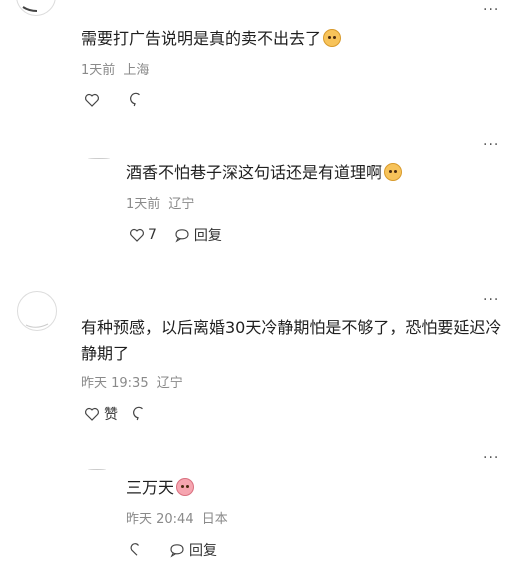  What do you see at coordinates (136, 70) in the screenshot?
I see `comment-location: 上海` at bounding box center [136, 70].